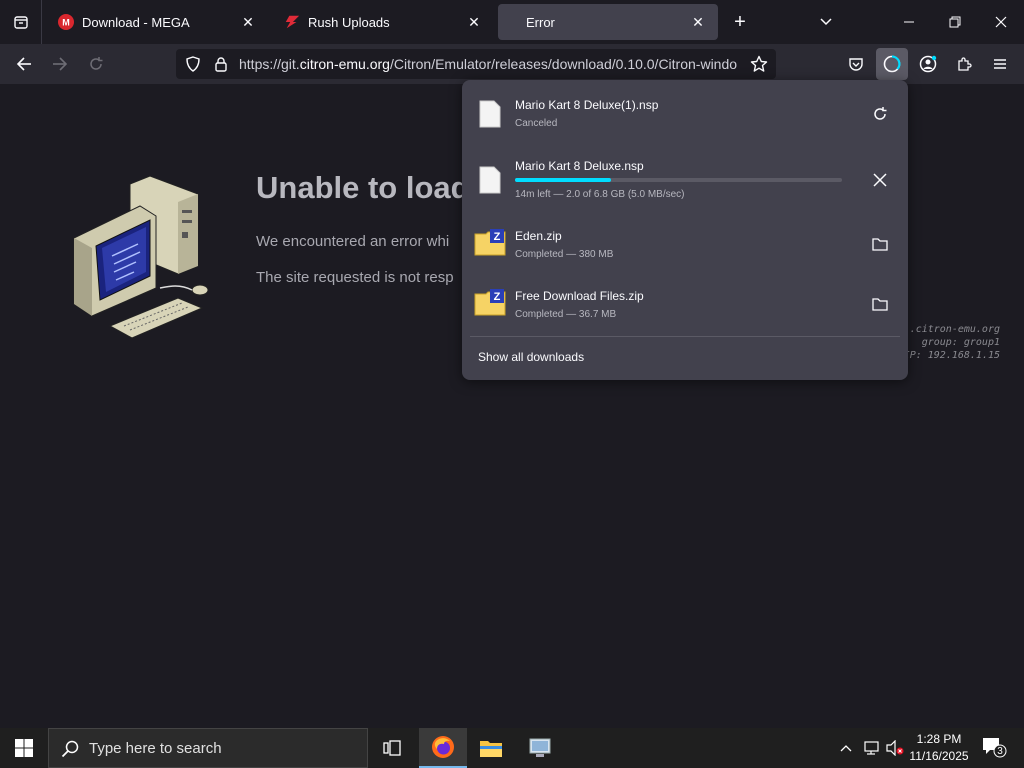 The image size is (1024, 768). I want to click on tab-title: Rush Uploads, so click(349, 22).